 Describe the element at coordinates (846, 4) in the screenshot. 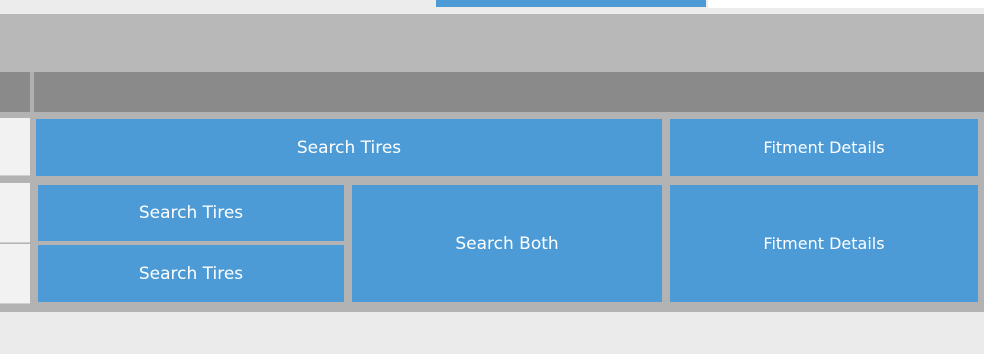

I see `top-strip-white-area` at that location.